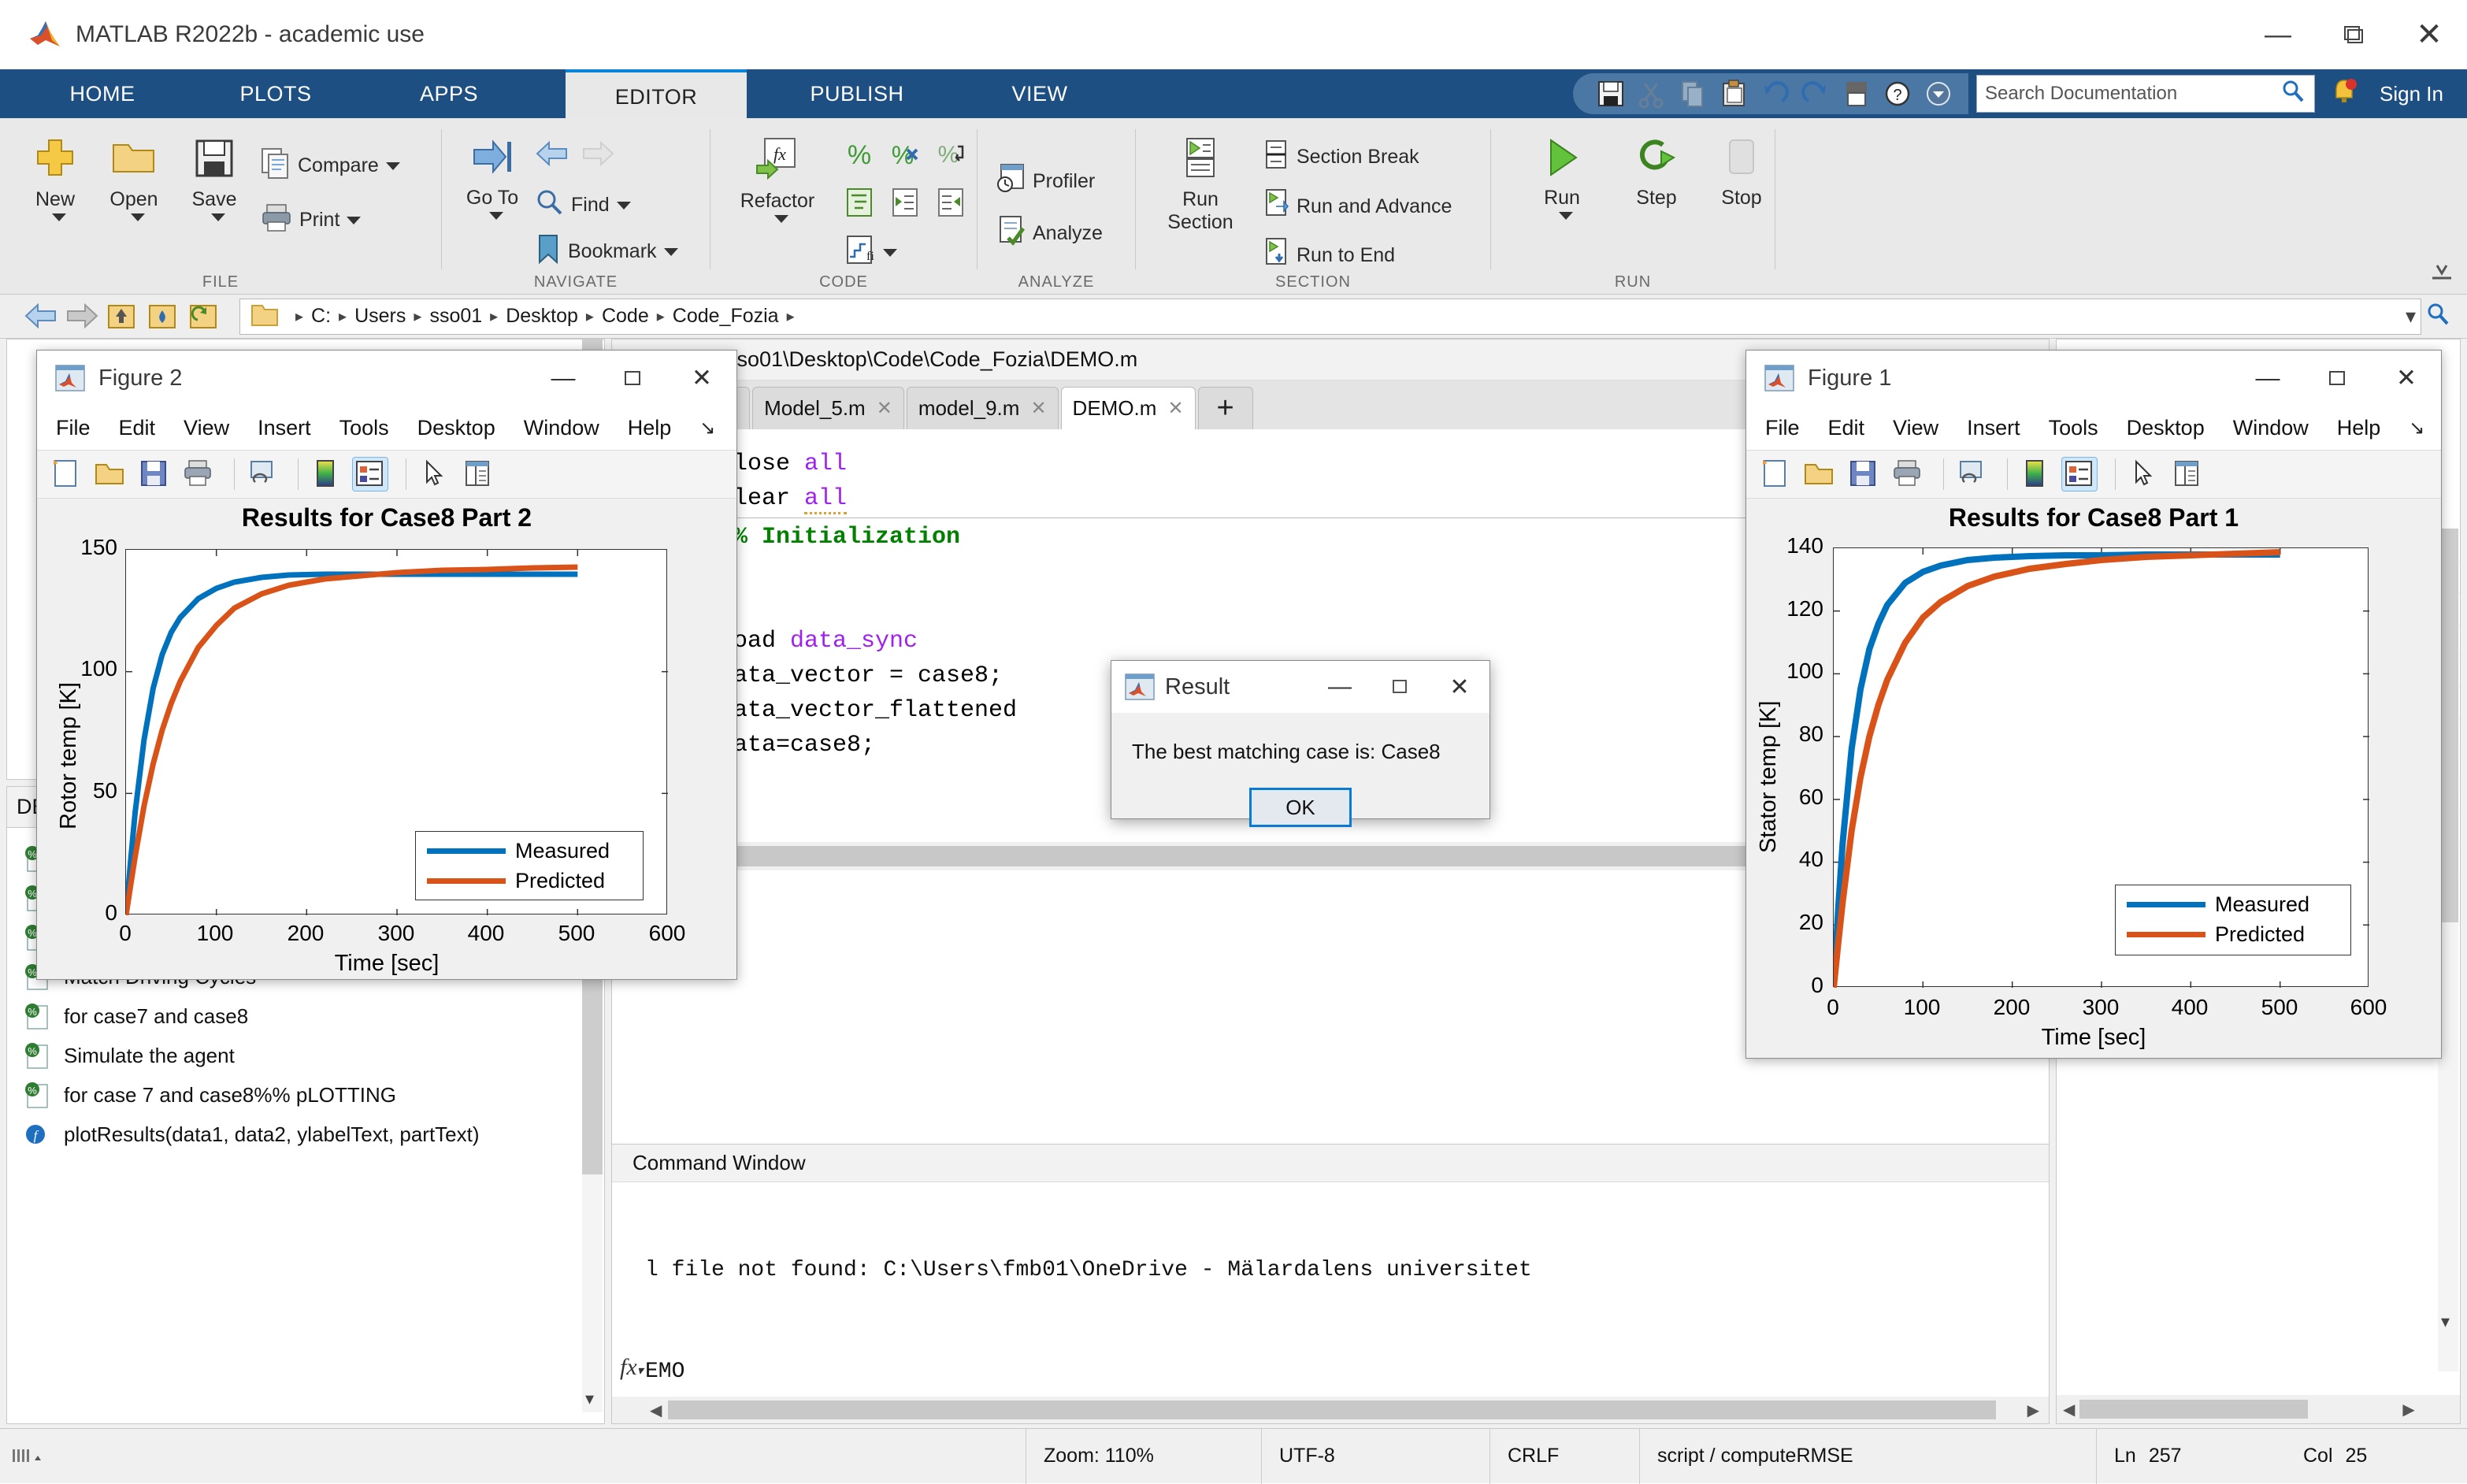  What do you see at coordinates (214, 218) in the screenshot?
I see `save-caret-icon` at bounding box center [214, 218].